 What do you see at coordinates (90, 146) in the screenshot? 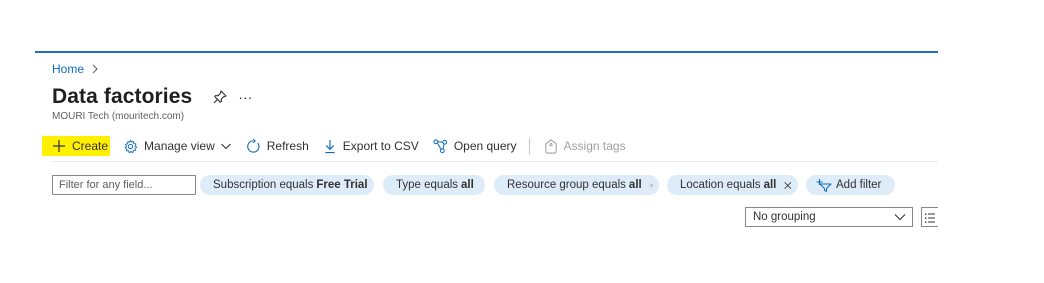
I see `create-label: Create` at bounding box center [90, 146].